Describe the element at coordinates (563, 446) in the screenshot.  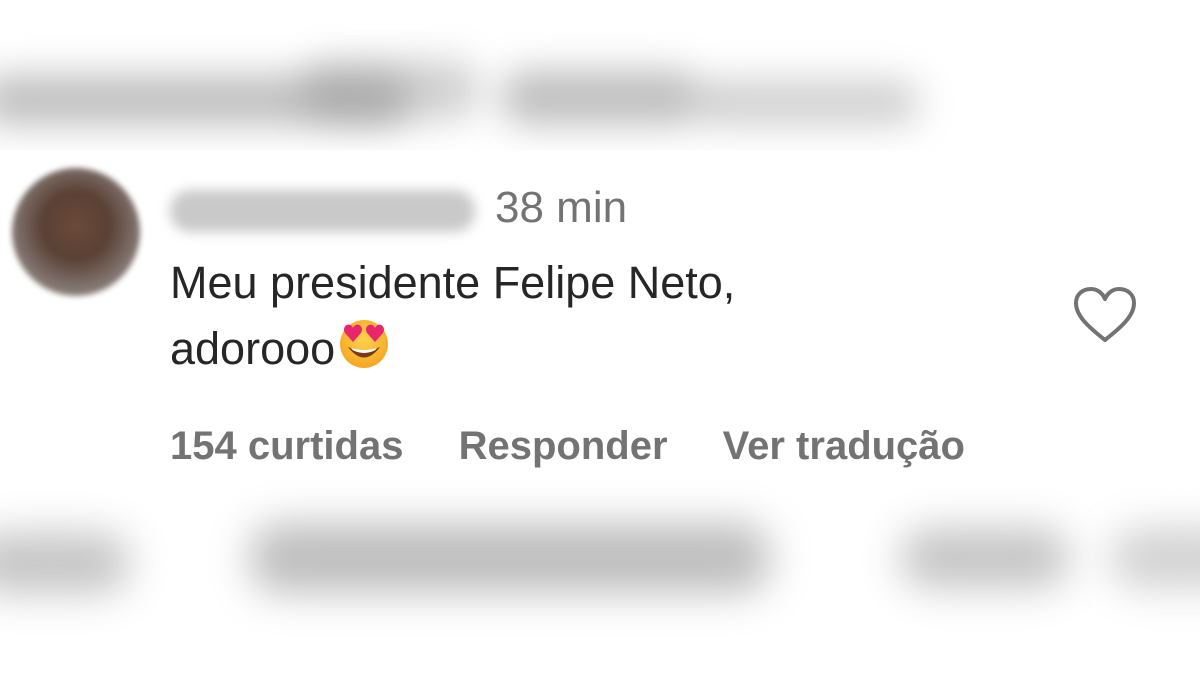
I see `reply-button: Responder` at that location.